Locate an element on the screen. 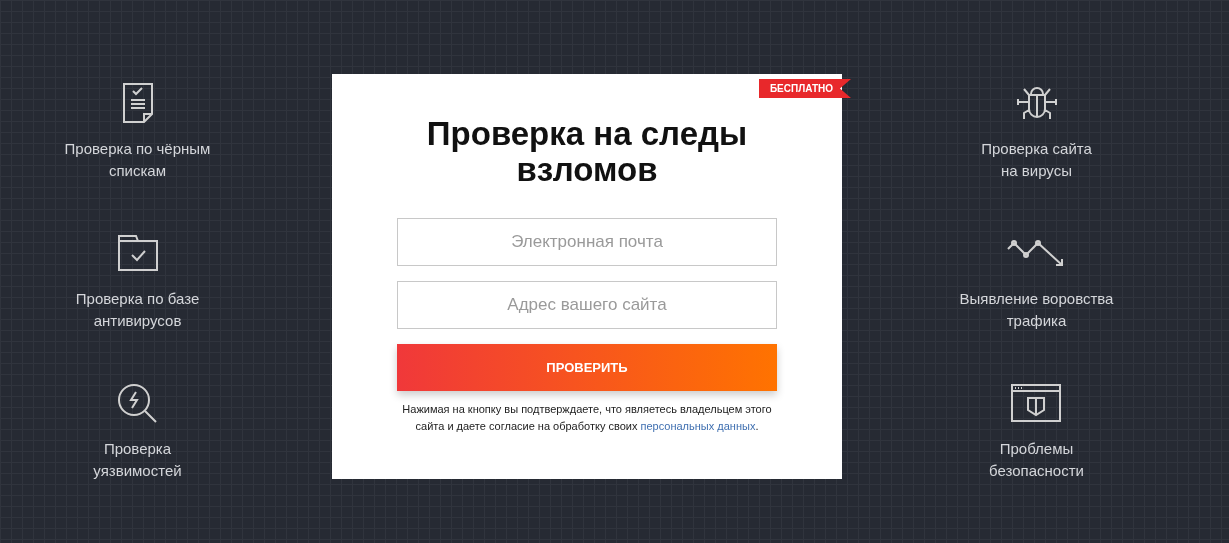 This screenshot has height=543, width=1229. feature-label: Проверка уязвимостей is located at coordinates (137, 460).